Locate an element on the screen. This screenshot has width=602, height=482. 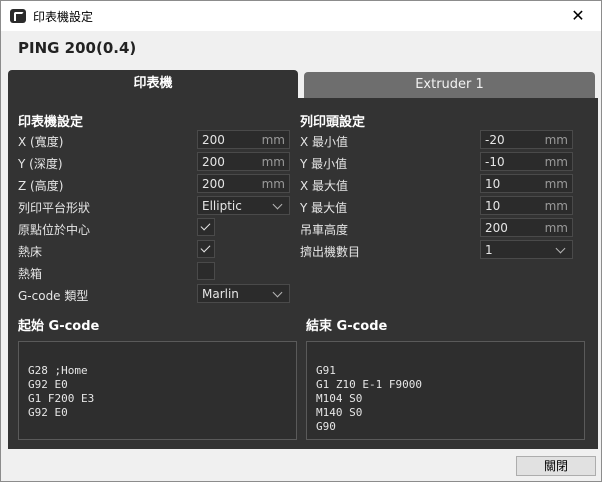
y-max-input: 10 mm is located at coordinates (526, 205).